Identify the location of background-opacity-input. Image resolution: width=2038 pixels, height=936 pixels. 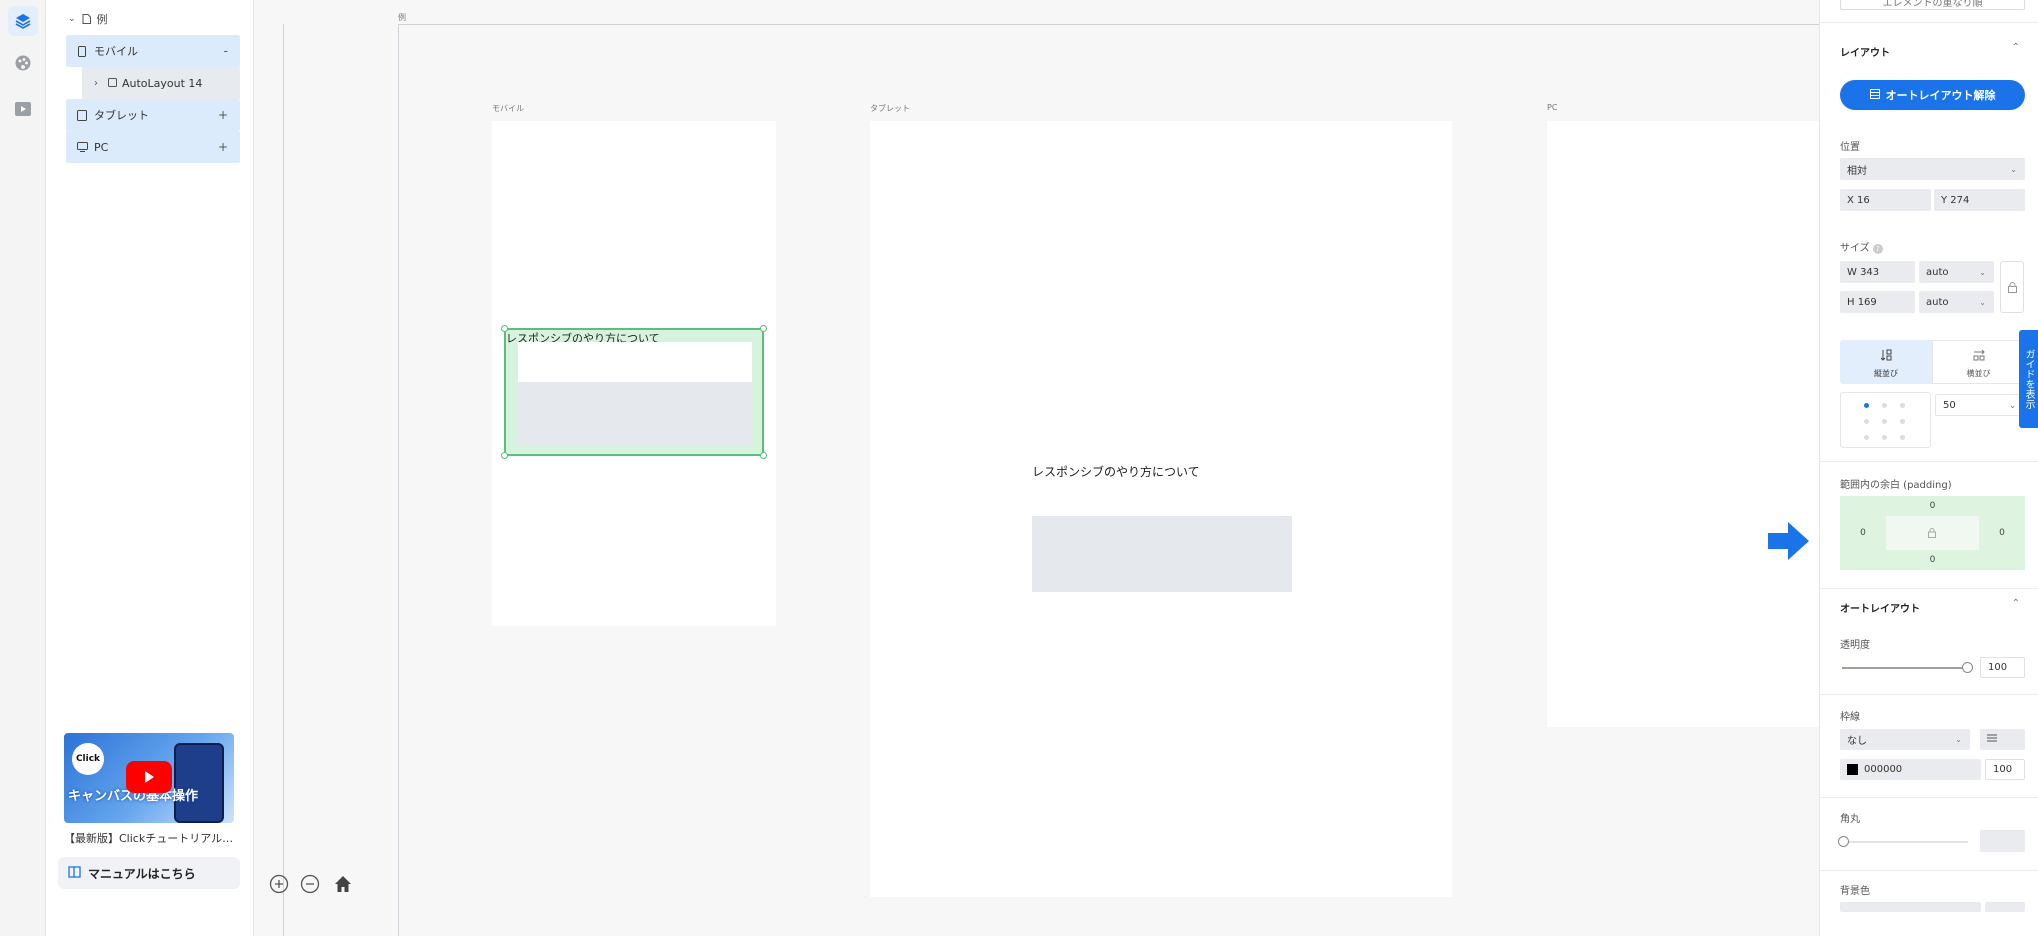
(2005, 907).